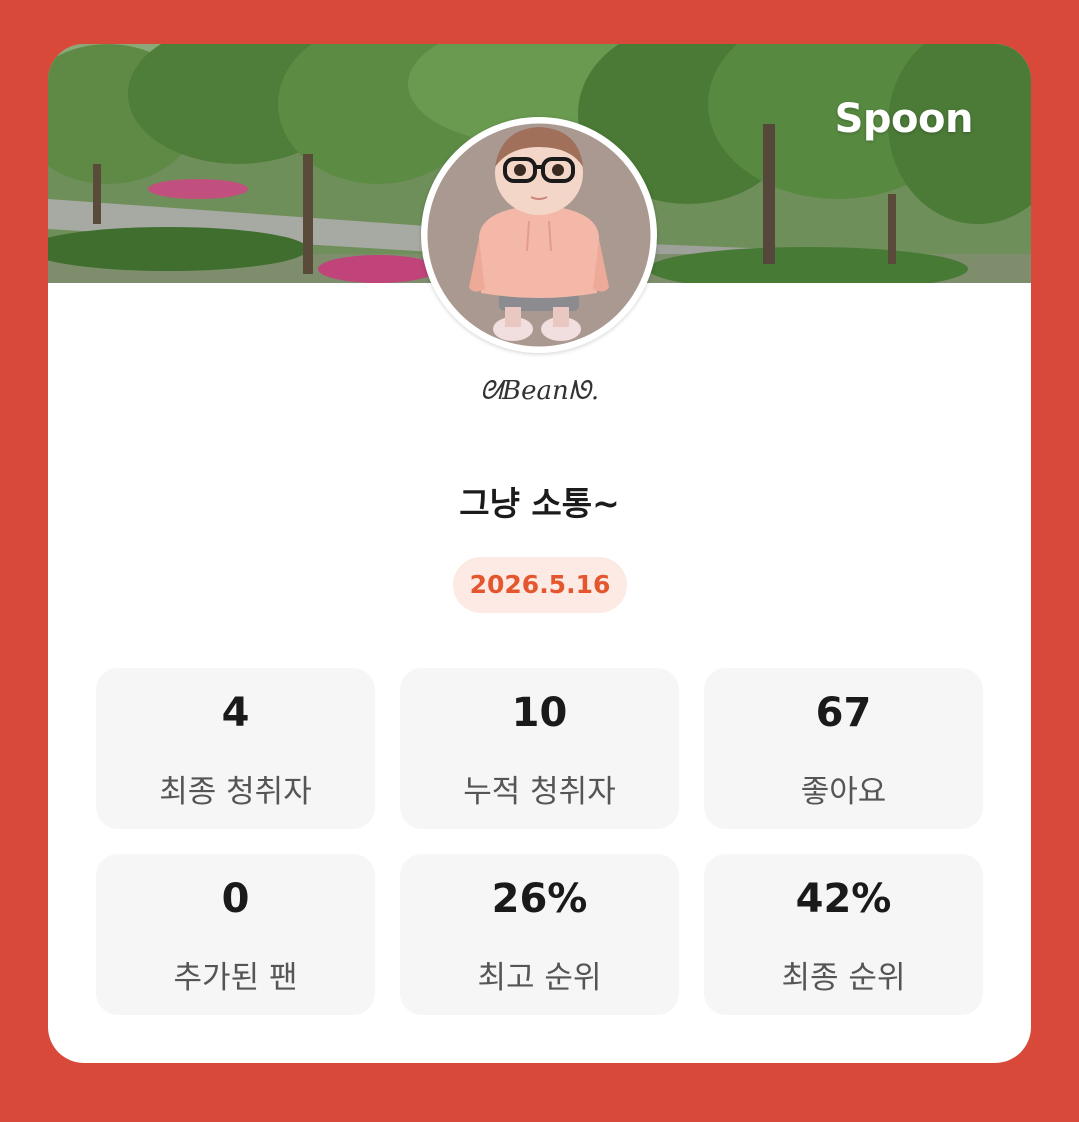 Image resolution: width=1079 pixels, height=1122 pixels. What do you see at coordinates (539, 235) in the screenshot?
I see `profile-avatar` at bounding box center [539, 235].